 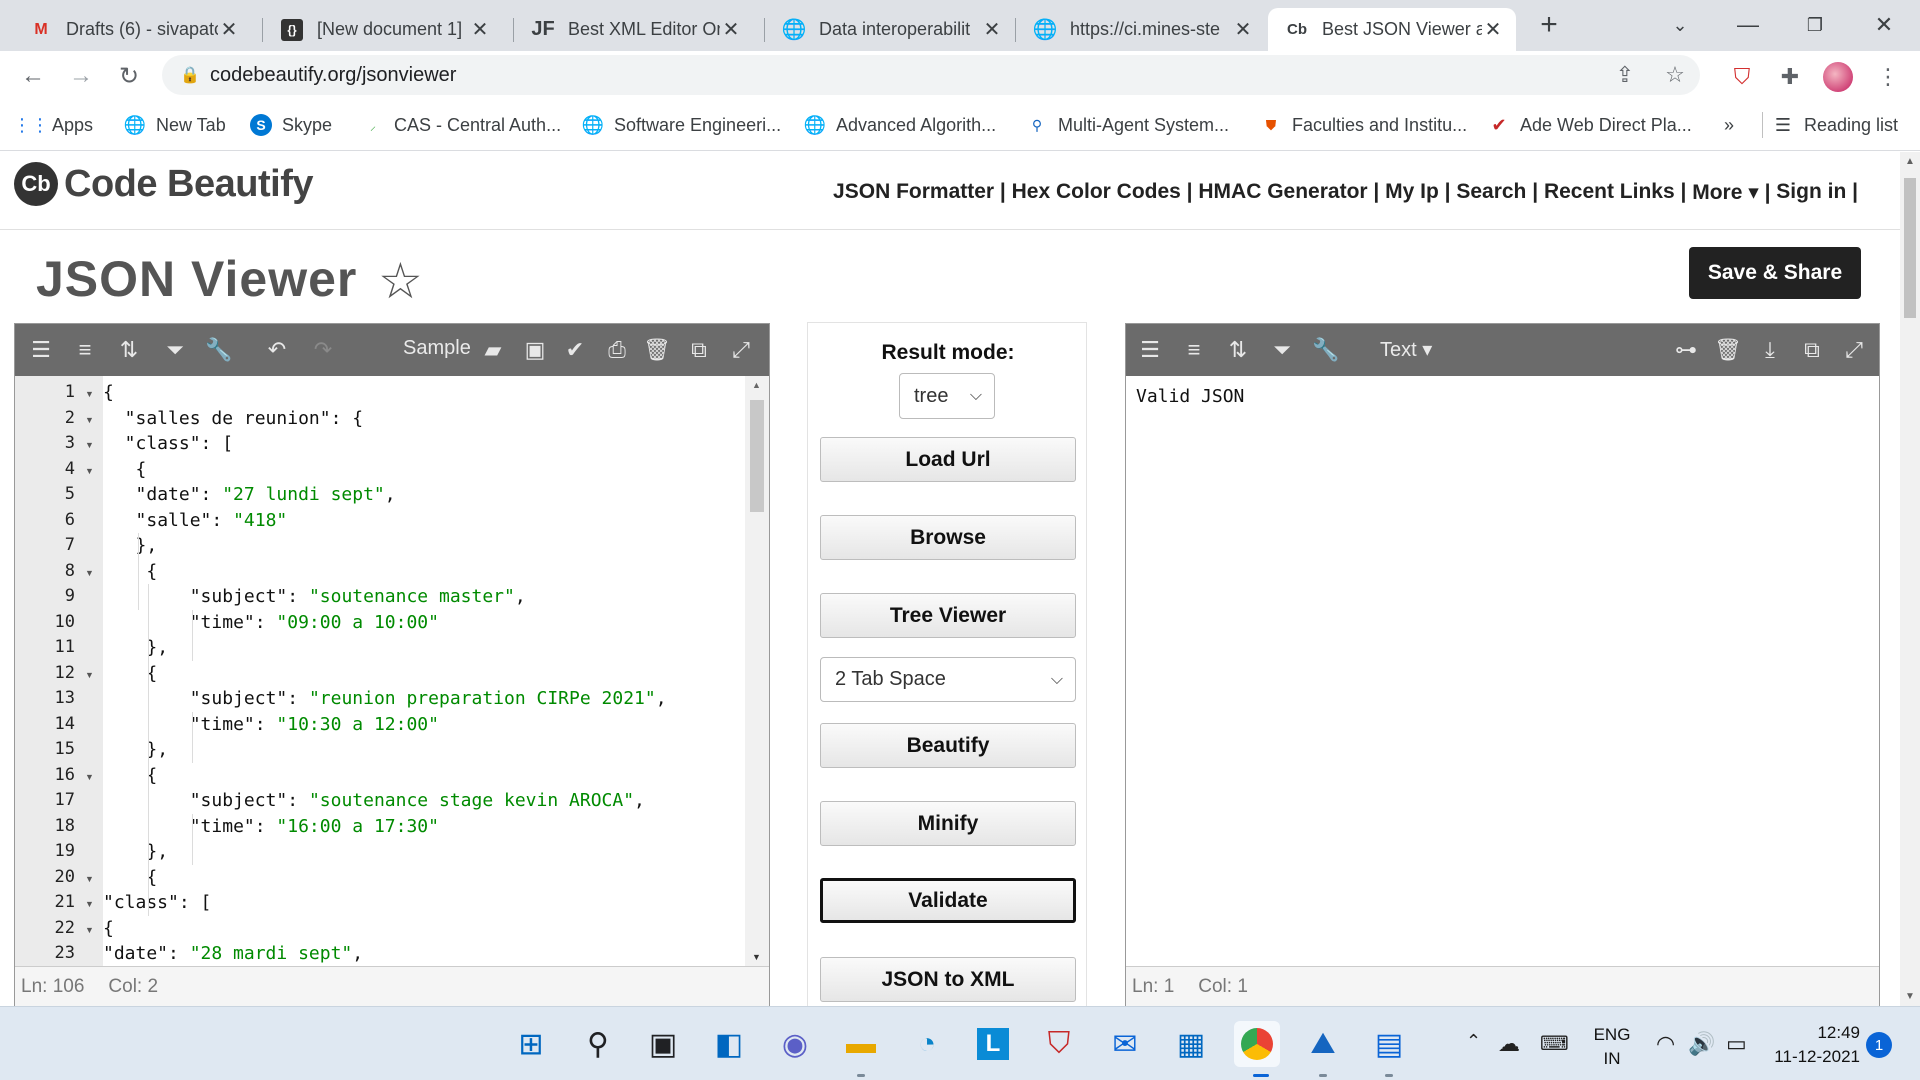 I want to click on bookmark-star-icon: ☆, so click(x=1675, y=75).